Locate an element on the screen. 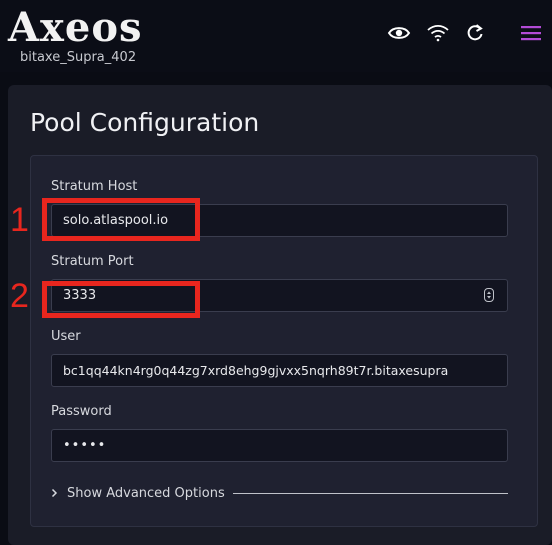  top-bar: Axeos bitaxe_Supra_402 is located at coordinates (276, 36).